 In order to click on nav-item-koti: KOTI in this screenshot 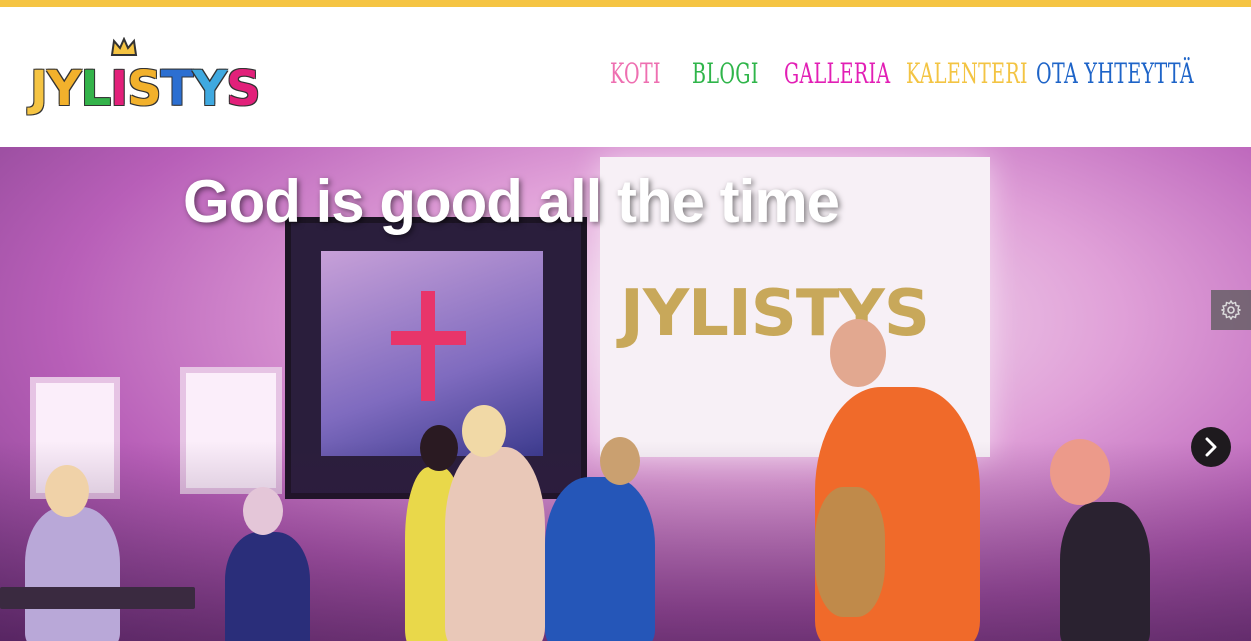, I will do `click(635, 73)`.